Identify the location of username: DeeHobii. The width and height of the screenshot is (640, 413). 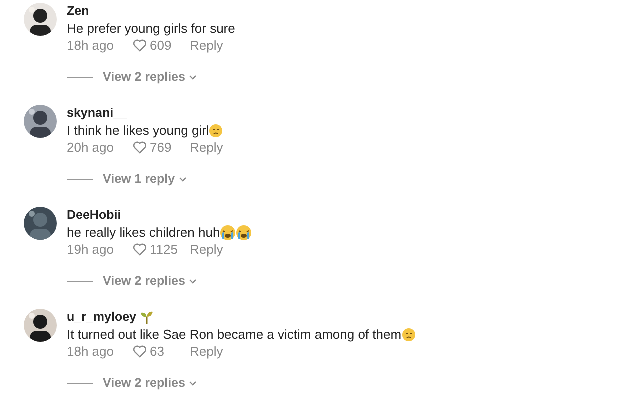
(94, 215).